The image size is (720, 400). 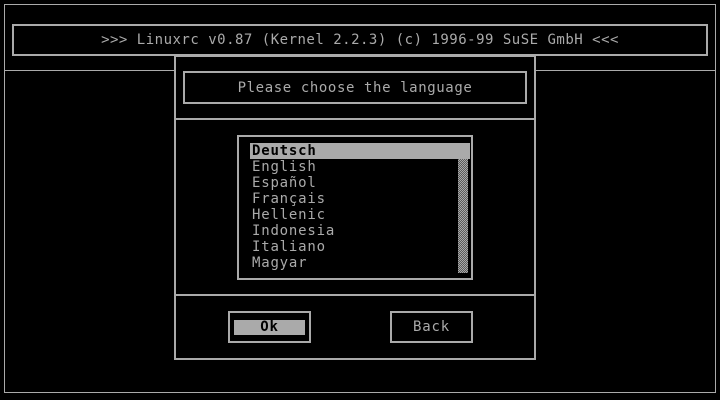 I want to click on list-item-hellenic: Hellenic, so click(x=354, y=215).